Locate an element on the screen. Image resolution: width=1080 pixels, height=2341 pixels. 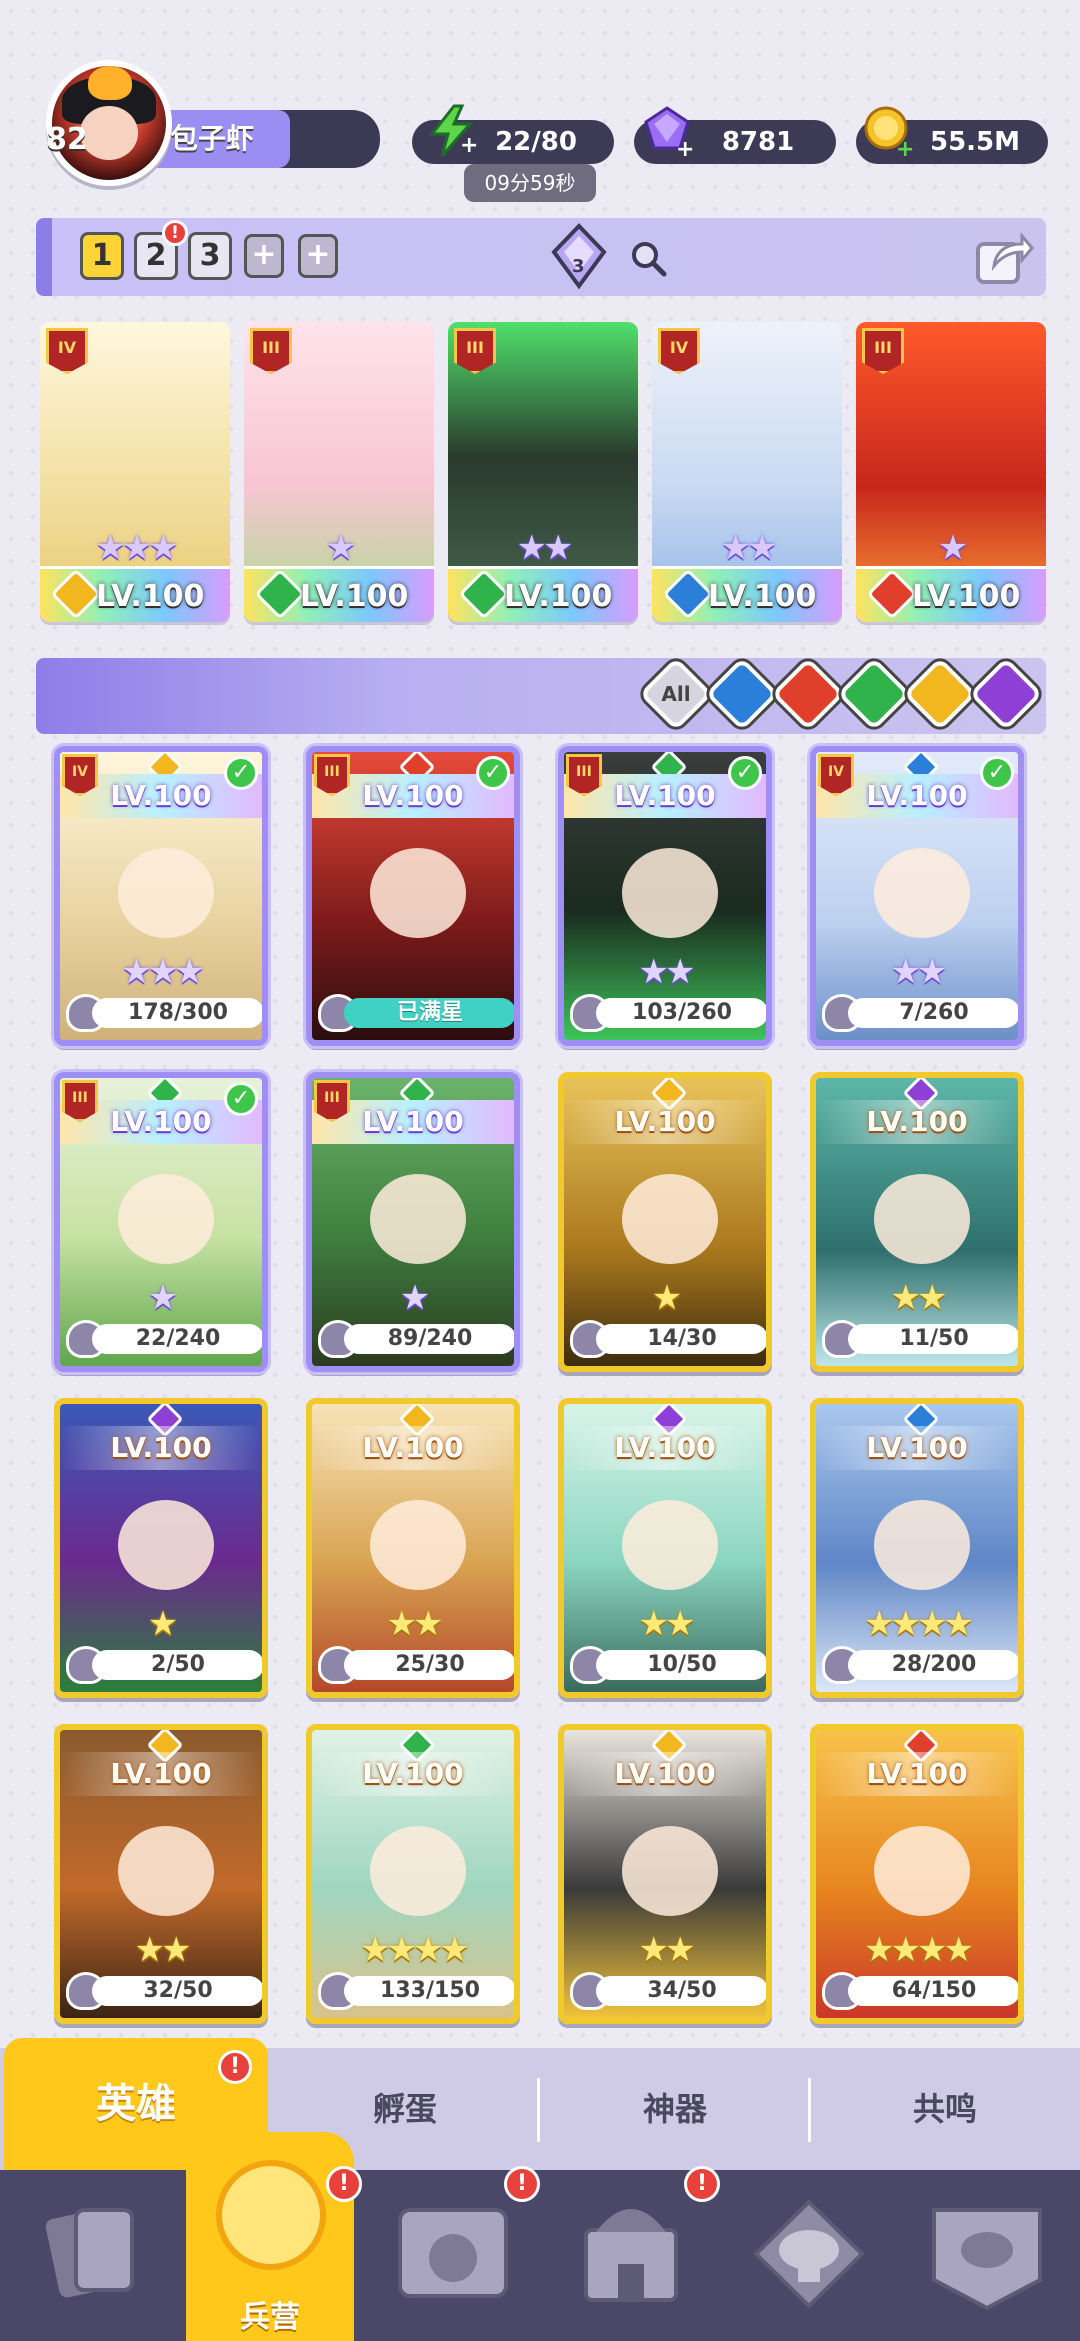
shard-progress: 25/30 is located at coordinates (429, 1665).